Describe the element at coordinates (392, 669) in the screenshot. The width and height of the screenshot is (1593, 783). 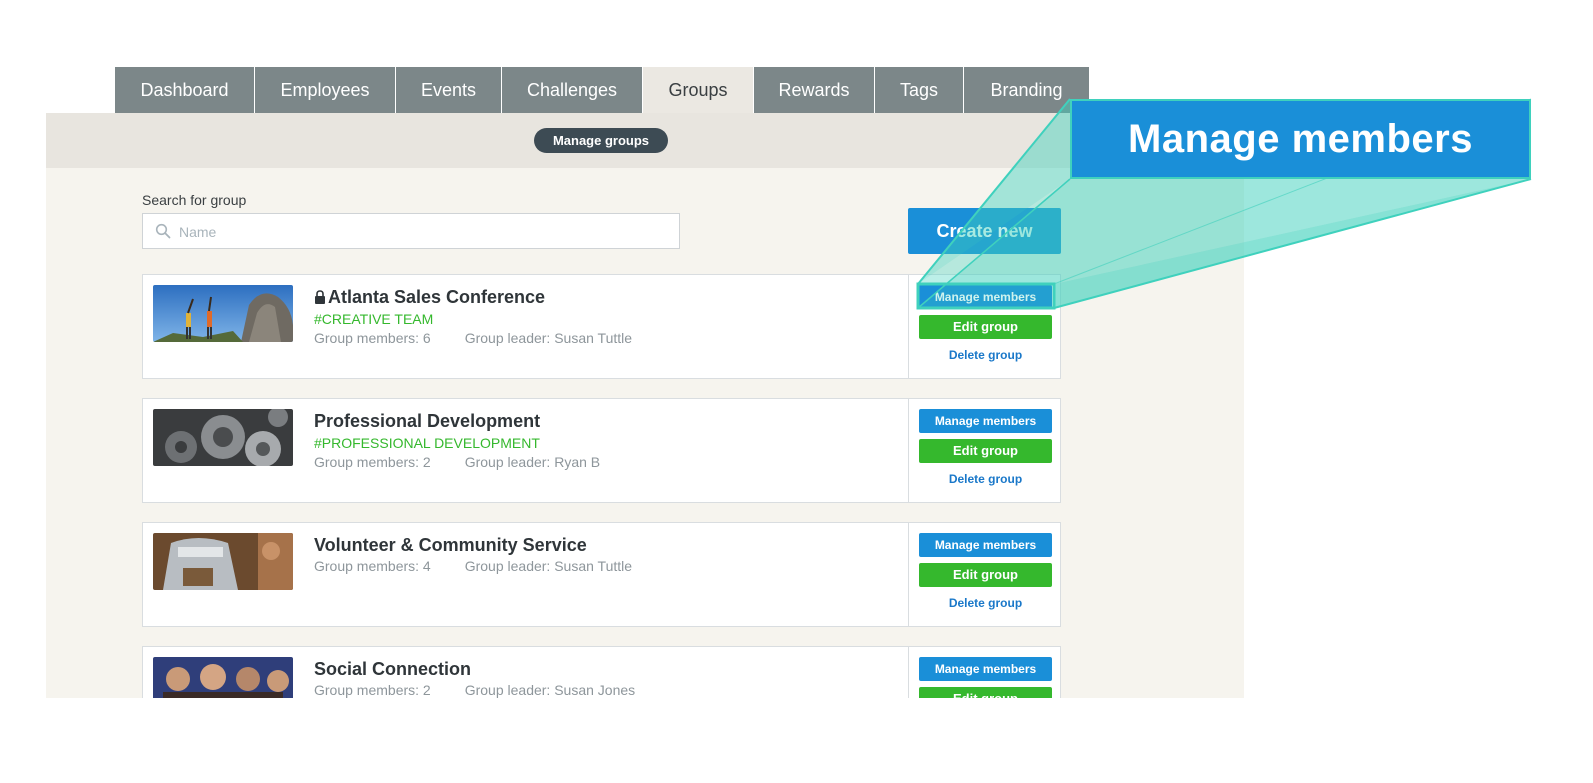
I see `group-title: Social Connection` at that location.